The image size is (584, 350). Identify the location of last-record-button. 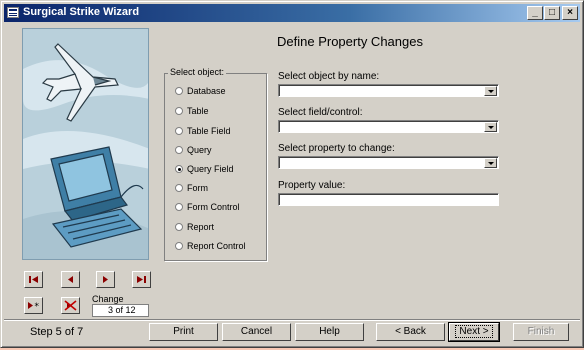
(141, 279).